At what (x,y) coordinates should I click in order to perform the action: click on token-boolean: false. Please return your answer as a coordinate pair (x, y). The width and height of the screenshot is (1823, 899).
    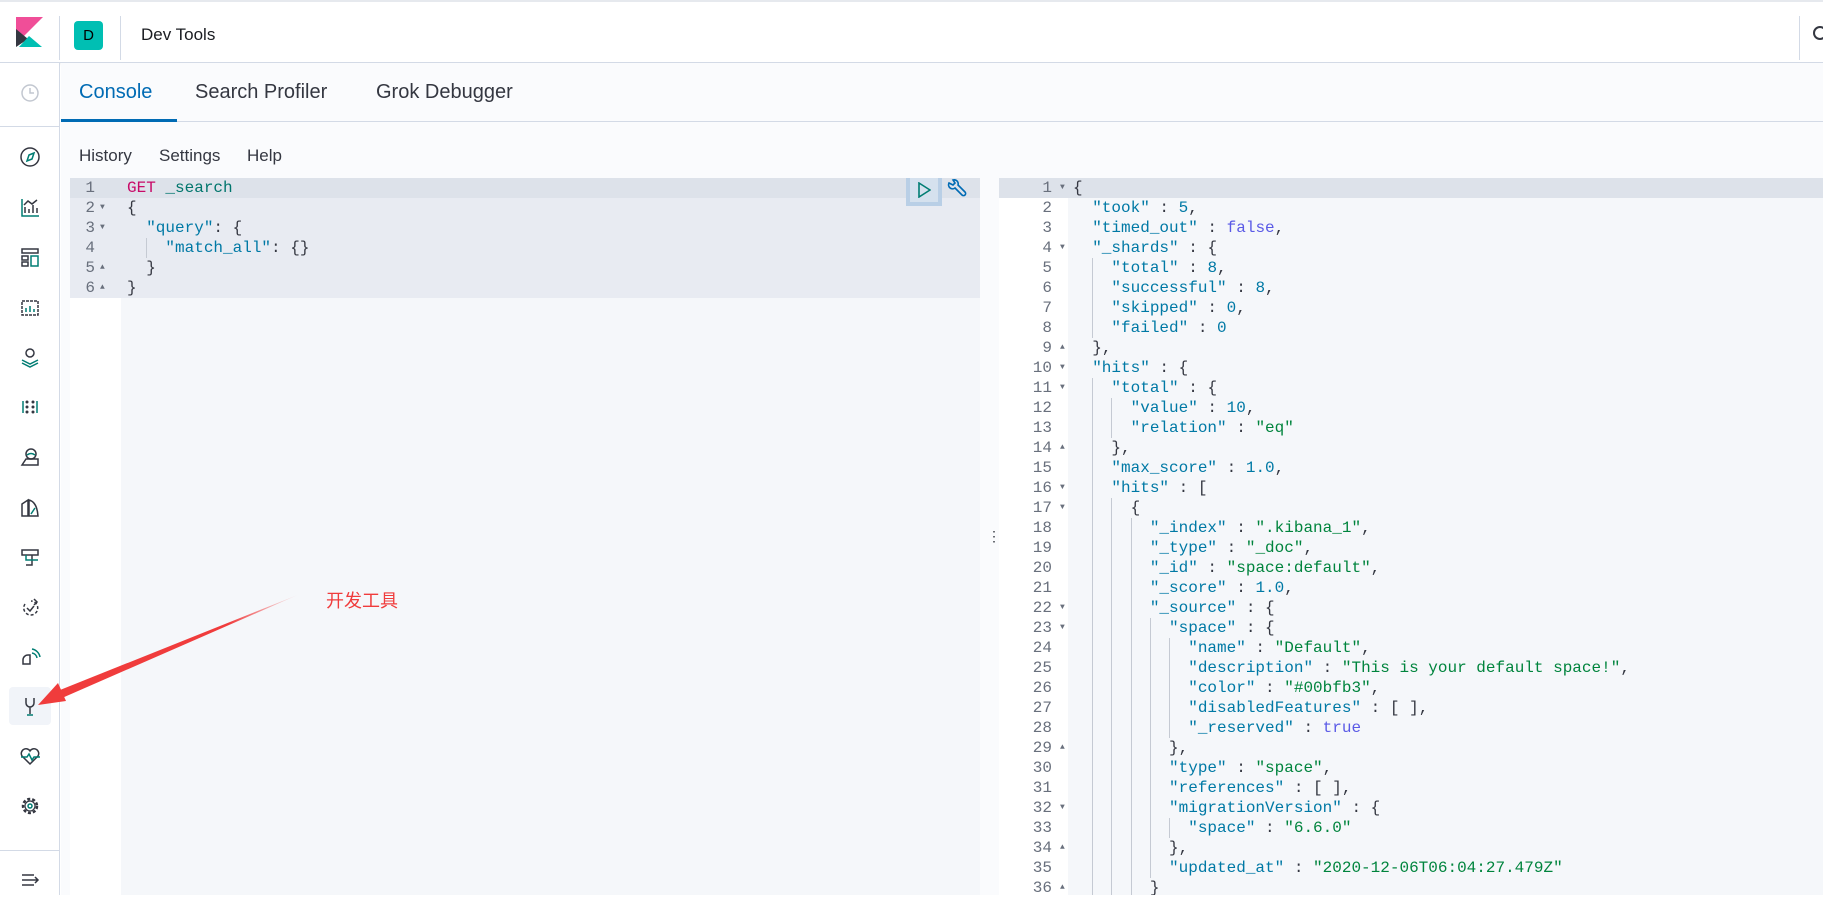
    Looking at the image, I should click on (1250, 228).